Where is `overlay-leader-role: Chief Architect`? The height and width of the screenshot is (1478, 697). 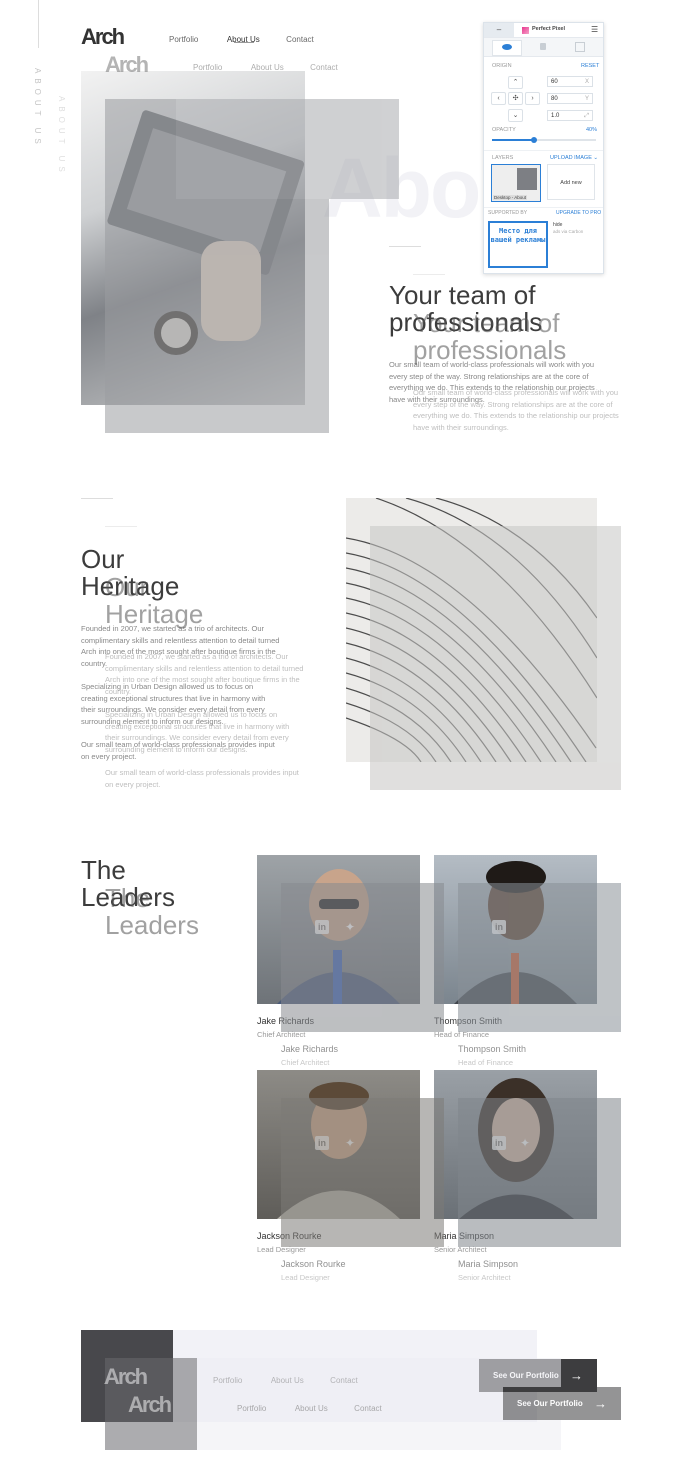 overlay-leader-role: Chief Architect is located at coordinates (305, 1062).